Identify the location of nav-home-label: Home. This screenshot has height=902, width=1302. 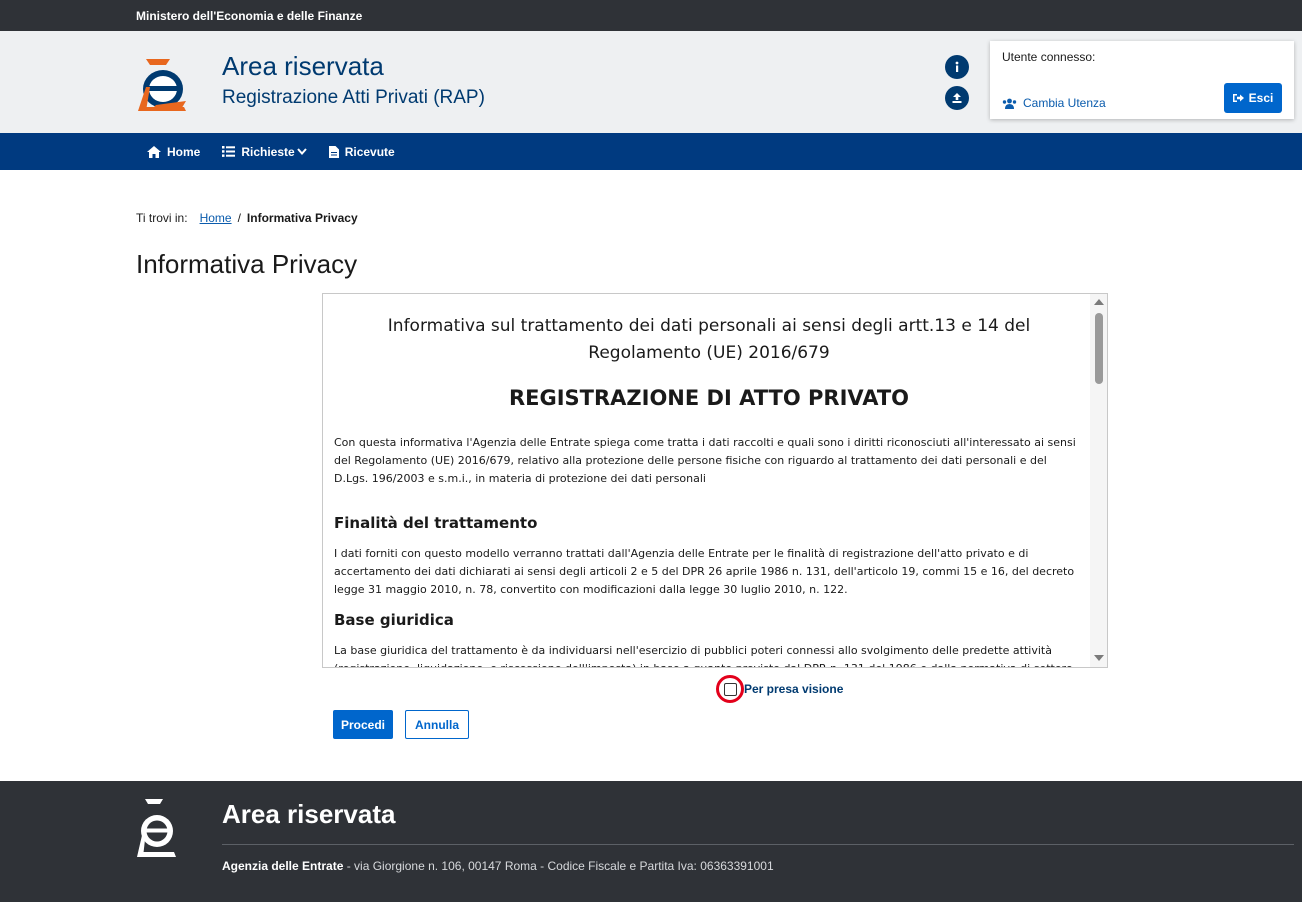
(184, 151).